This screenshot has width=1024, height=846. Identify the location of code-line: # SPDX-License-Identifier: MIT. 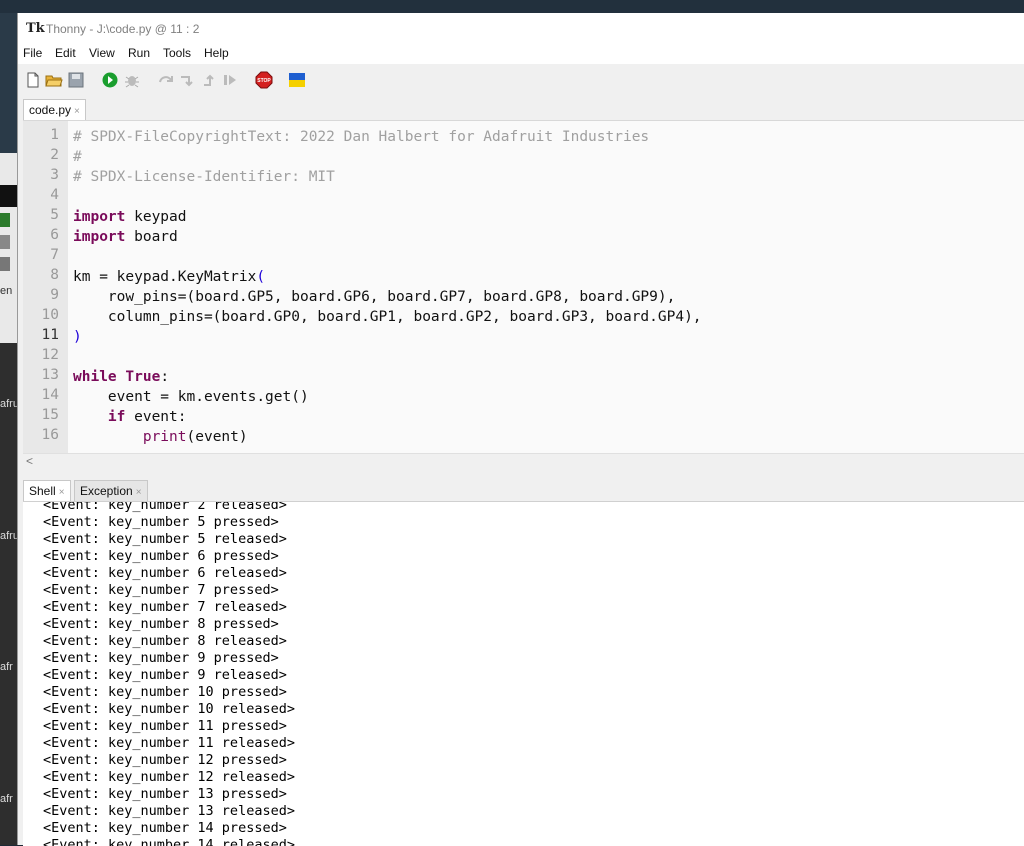
(204, 177).